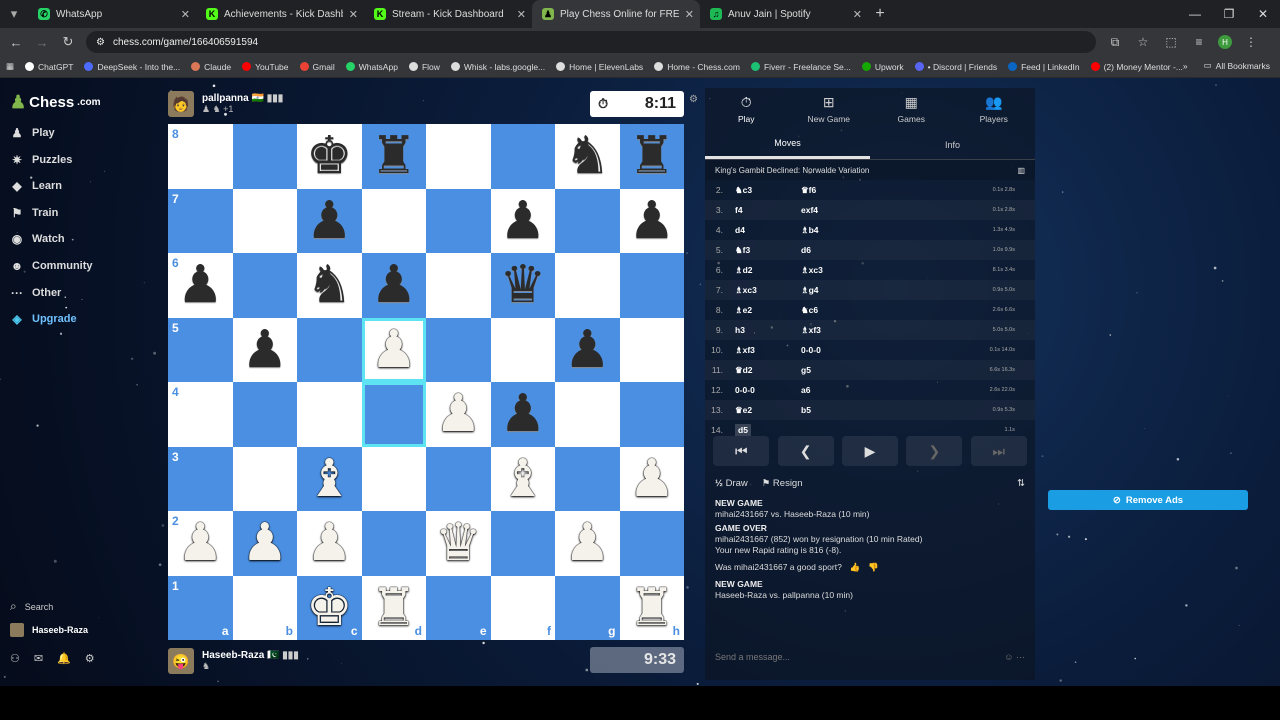 The image size is (1280, 720). Describe the element at coordinates (31, 606) in the screenshot. I see `sidebar-search: ⌕ Search` at that location.